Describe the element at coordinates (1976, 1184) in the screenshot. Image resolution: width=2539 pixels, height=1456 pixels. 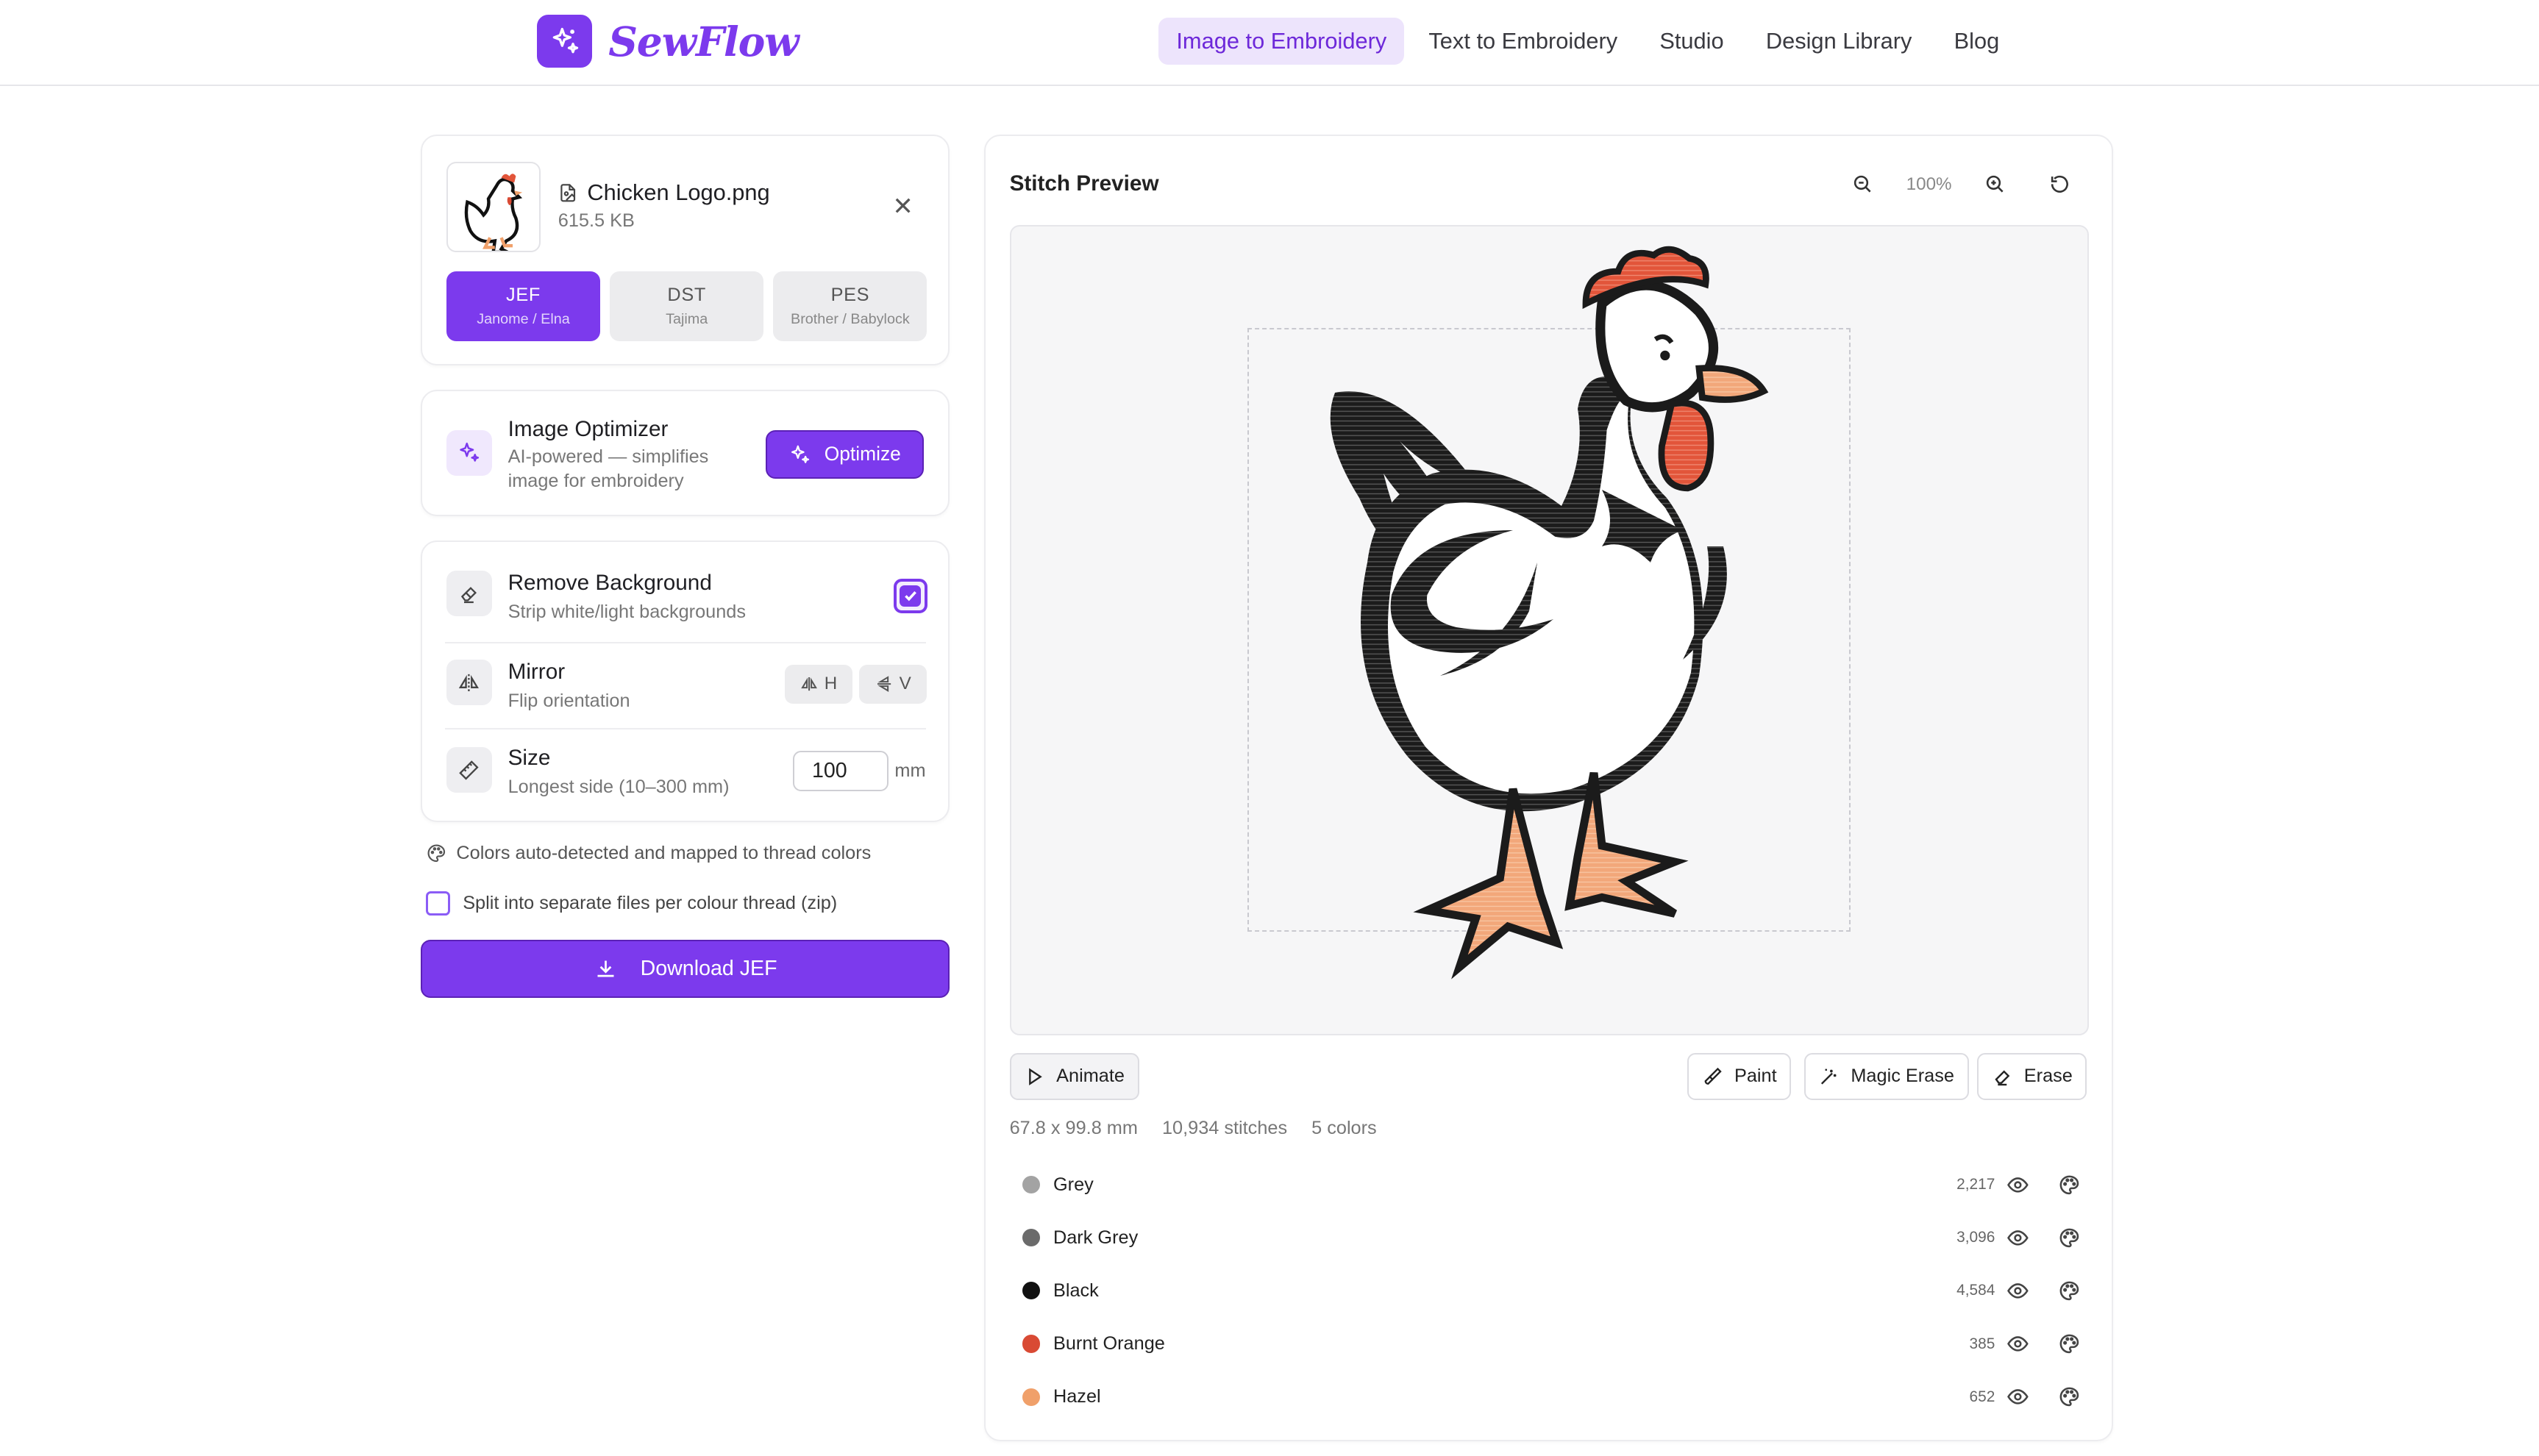
I see `thread-stitch-count: 2,217` at that location.